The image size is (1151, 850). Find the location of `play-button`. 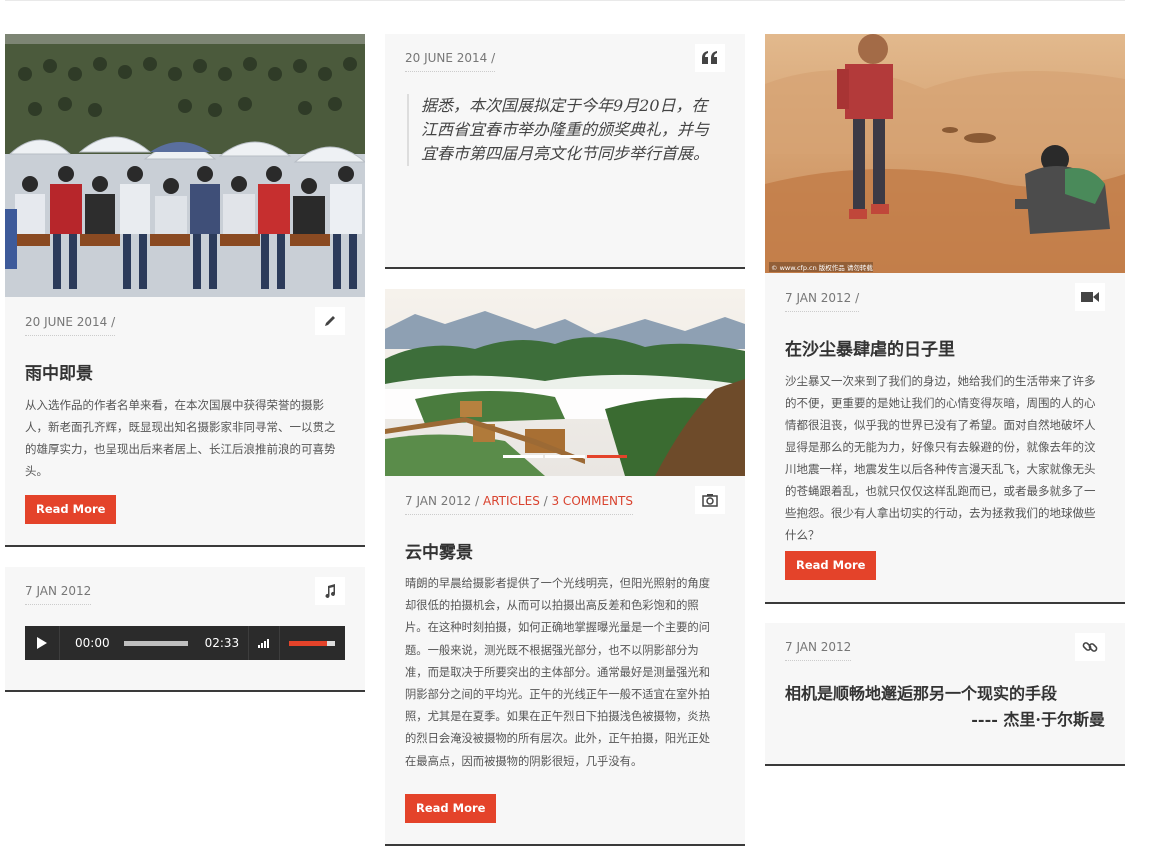

play-button is located at coordinates (42, 643).